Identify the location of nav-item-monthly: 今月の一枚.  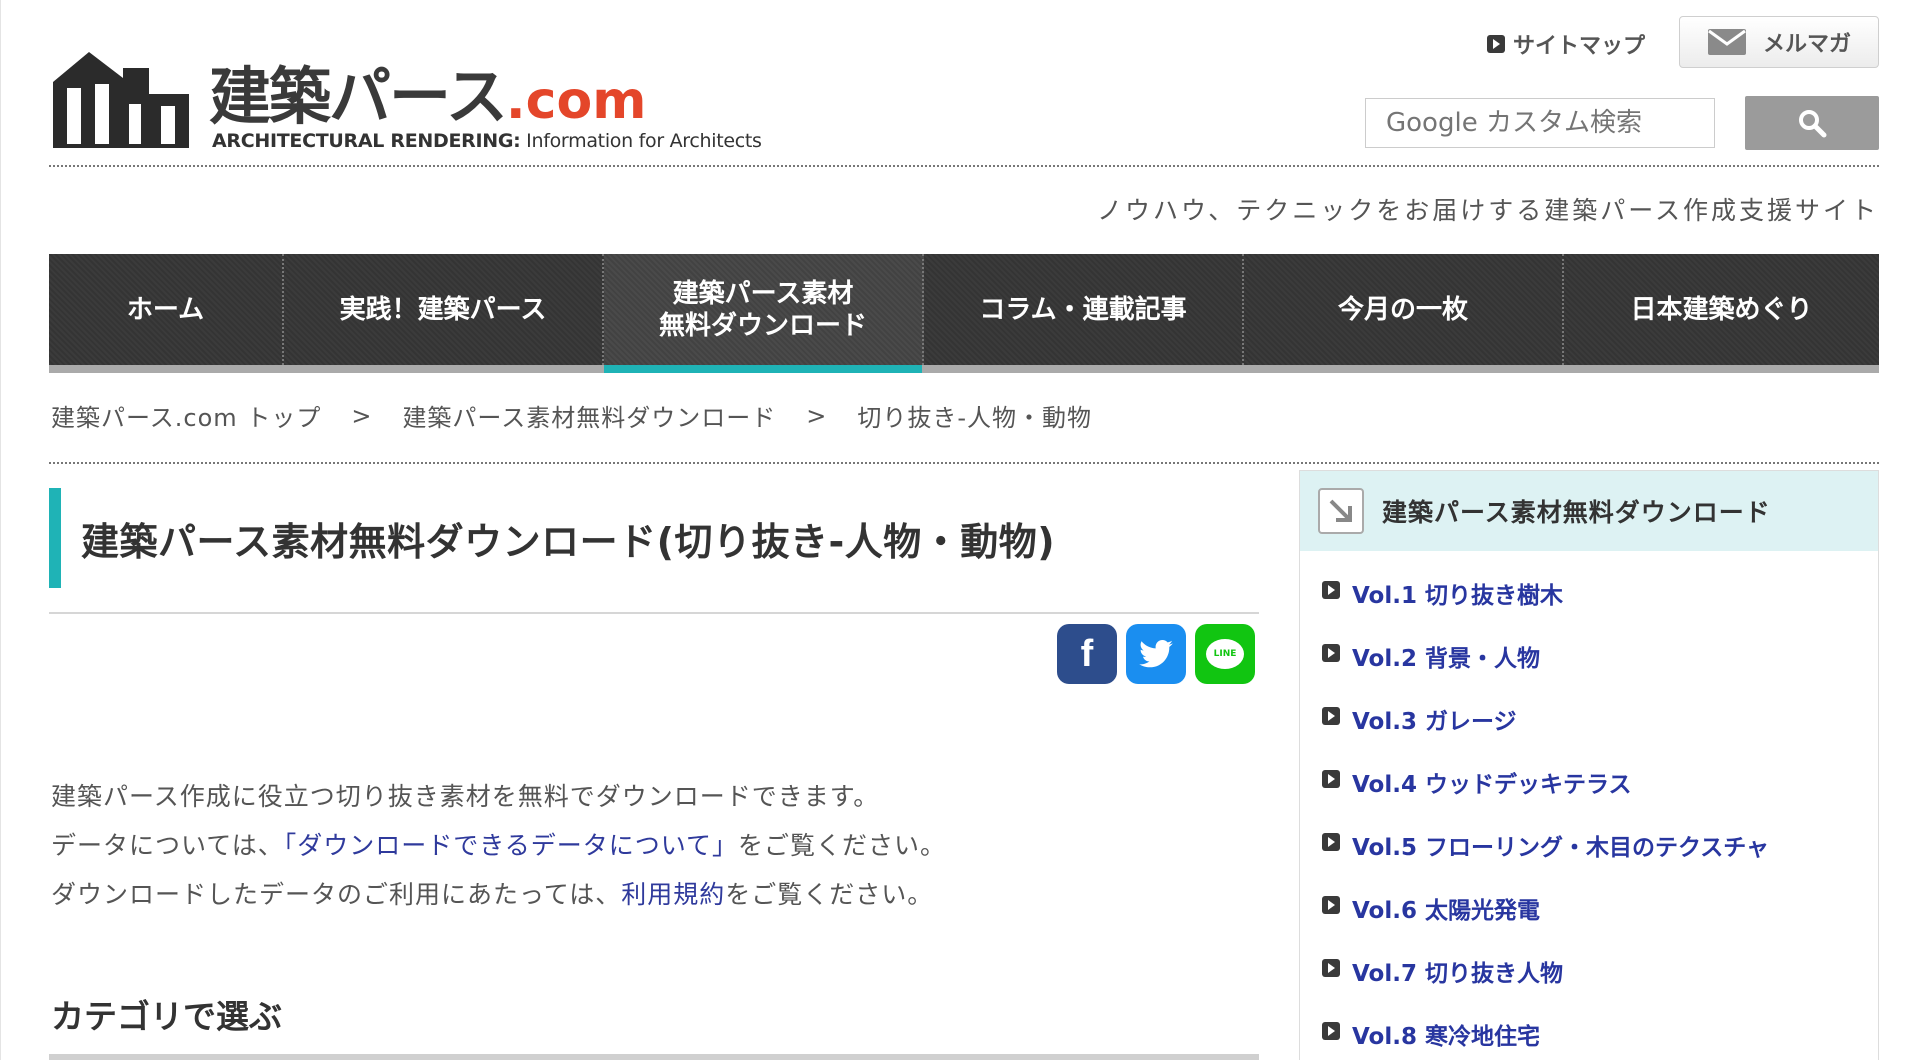
(1404, 309).